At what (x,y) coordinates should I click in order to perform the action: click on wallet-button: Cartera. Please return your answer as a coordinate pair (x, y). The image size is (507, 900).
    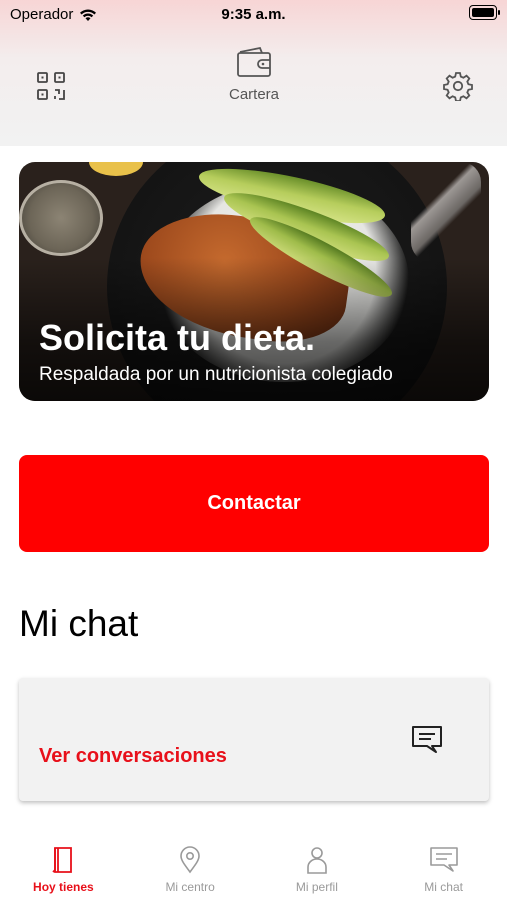
    Looking at the image, I should click on (254, 77).